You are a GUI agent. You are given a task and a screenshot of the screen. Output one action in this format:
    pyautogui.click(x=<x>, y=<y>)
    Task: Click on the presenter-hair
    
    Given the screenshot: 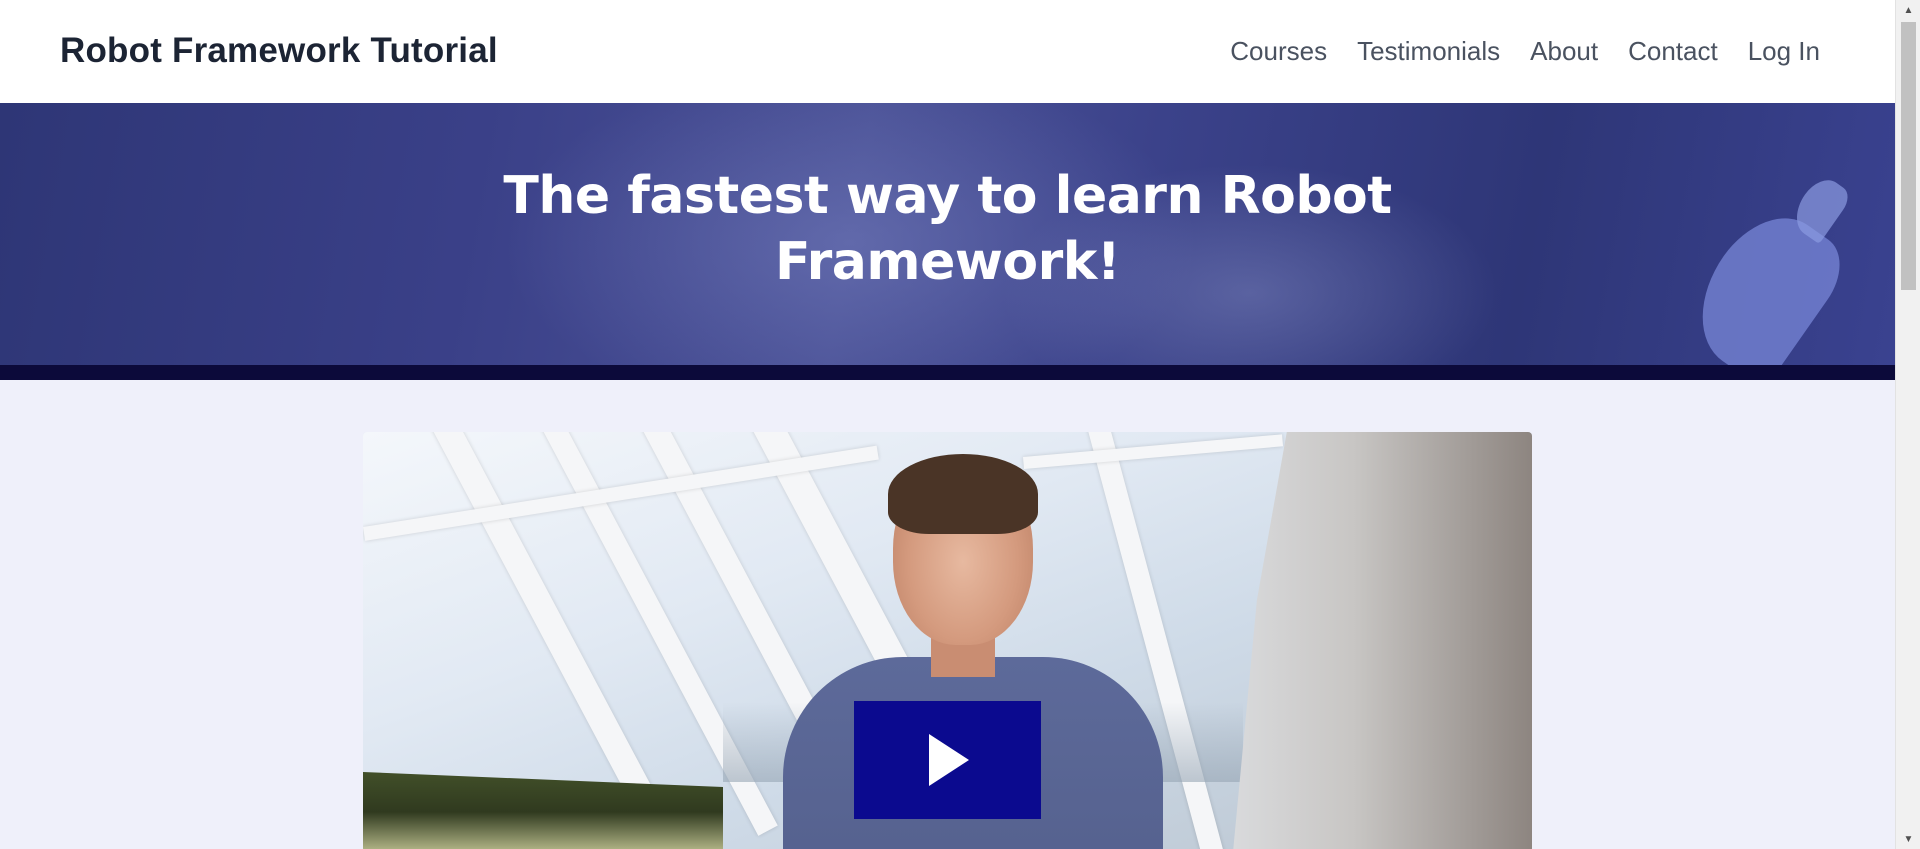 What is the action you would take?
    pyautogui.click(x=963, y=494)
    